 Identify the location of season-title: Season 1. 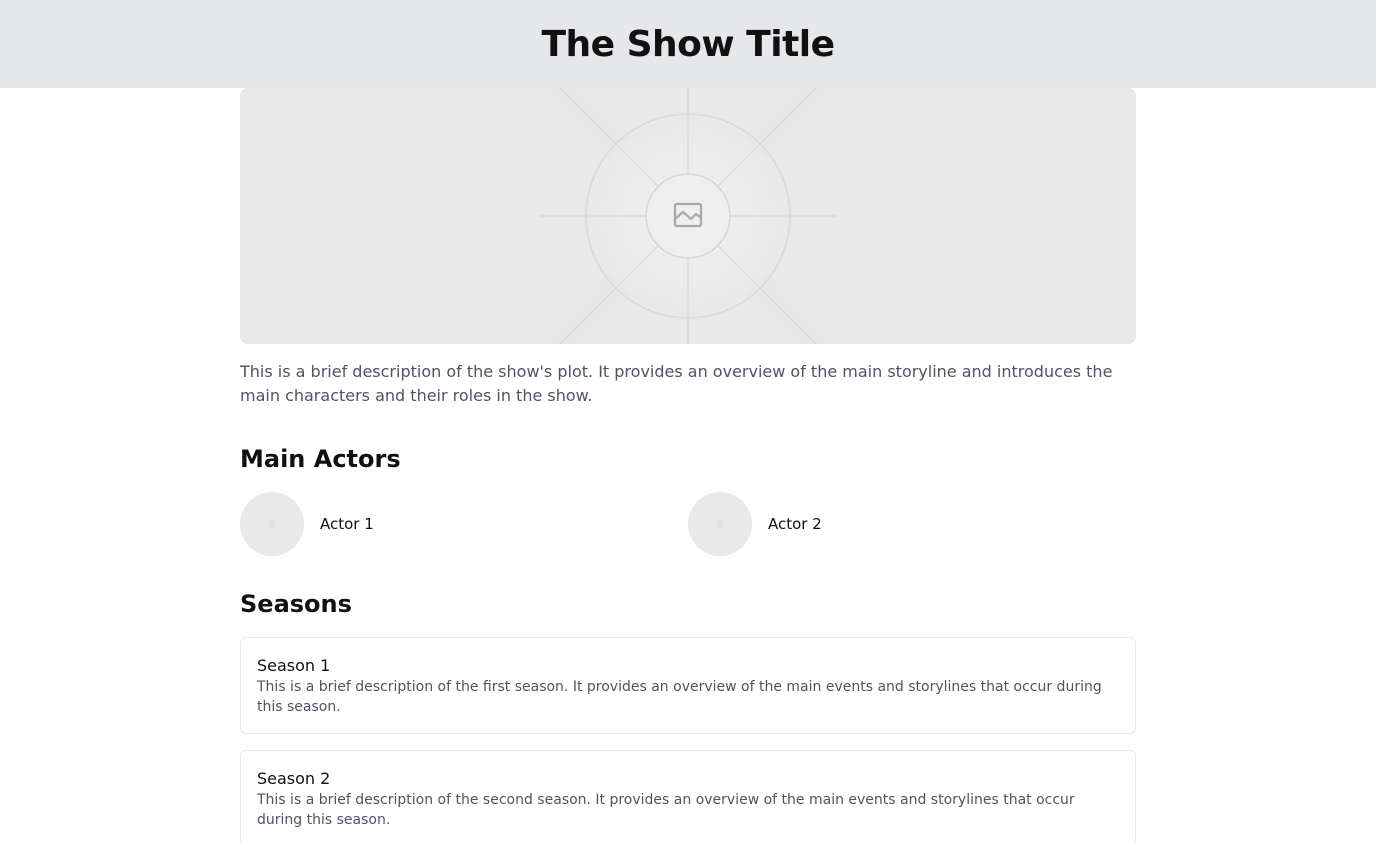
(294, 665).